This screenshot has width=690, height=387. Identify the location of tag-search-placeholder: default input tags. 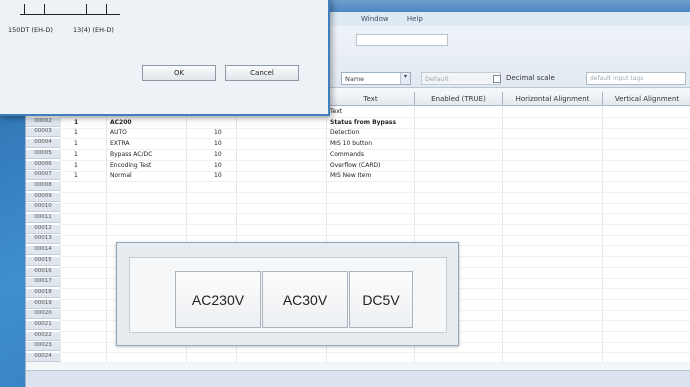
(617, 78).